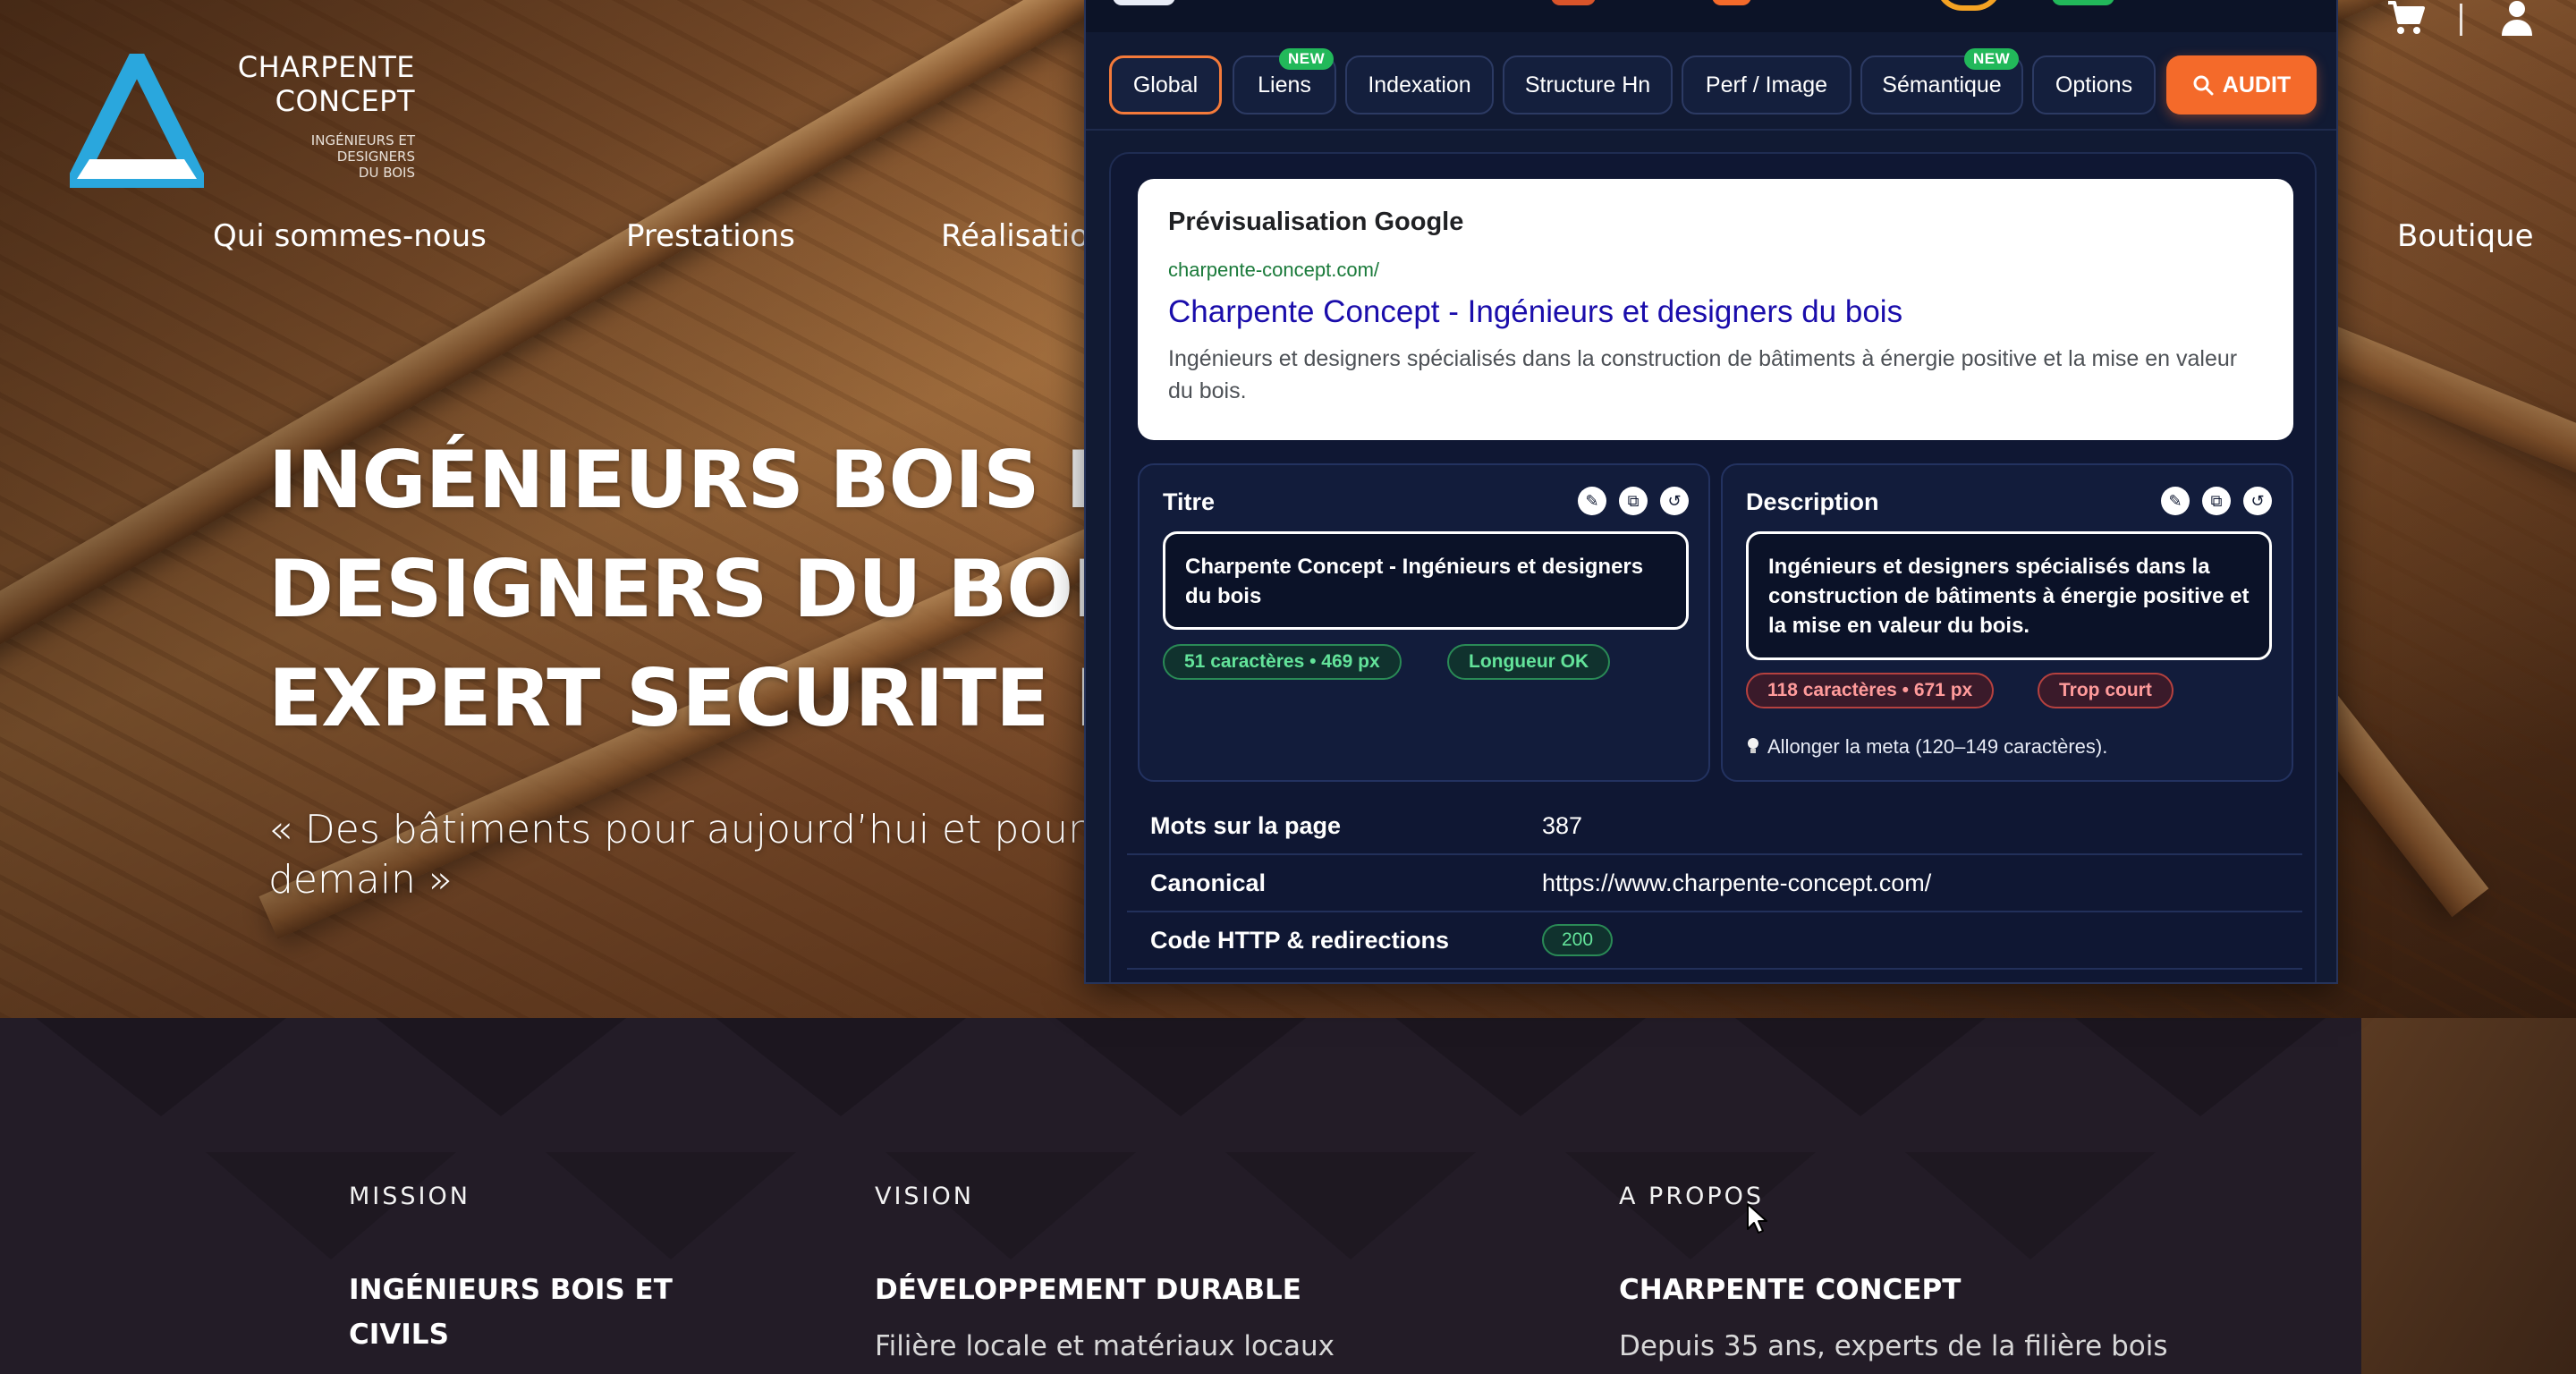 Image resolution: width=2576 pixels, height=1374 pixels. Describe the element at coordinates (1300, 940) in the screenshot. I see `row-key: Code HTTP & redirections` at that location.